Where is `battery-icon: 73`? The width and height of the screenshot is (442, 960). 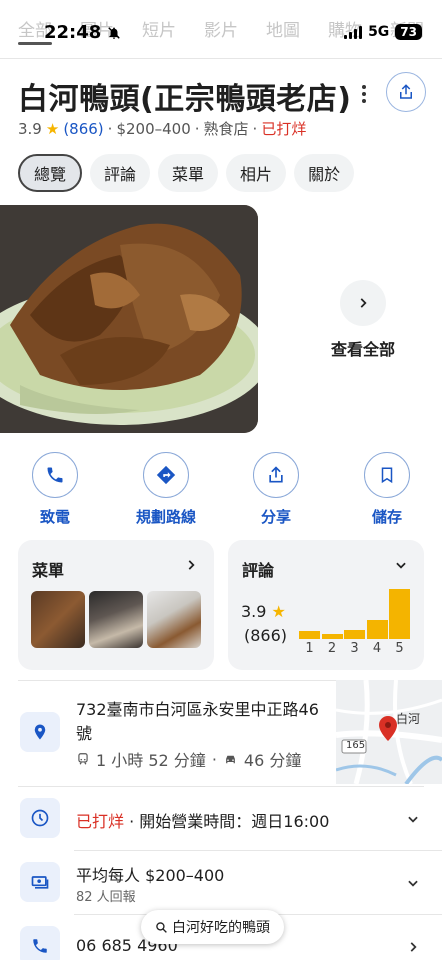
battery-icon: 73 is located at coordinates (408, 32).